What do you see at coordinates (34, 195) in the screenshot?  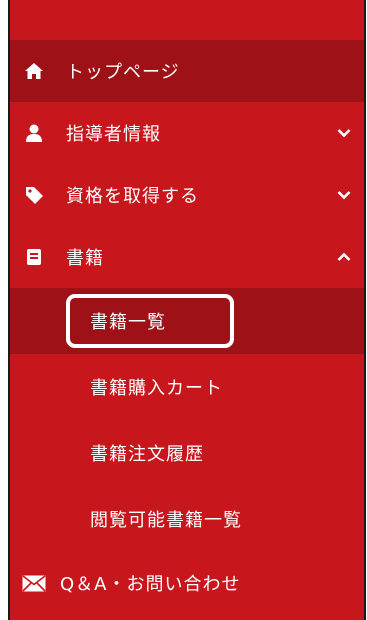 I see `tag-icon` at bounding box center [34, 195].